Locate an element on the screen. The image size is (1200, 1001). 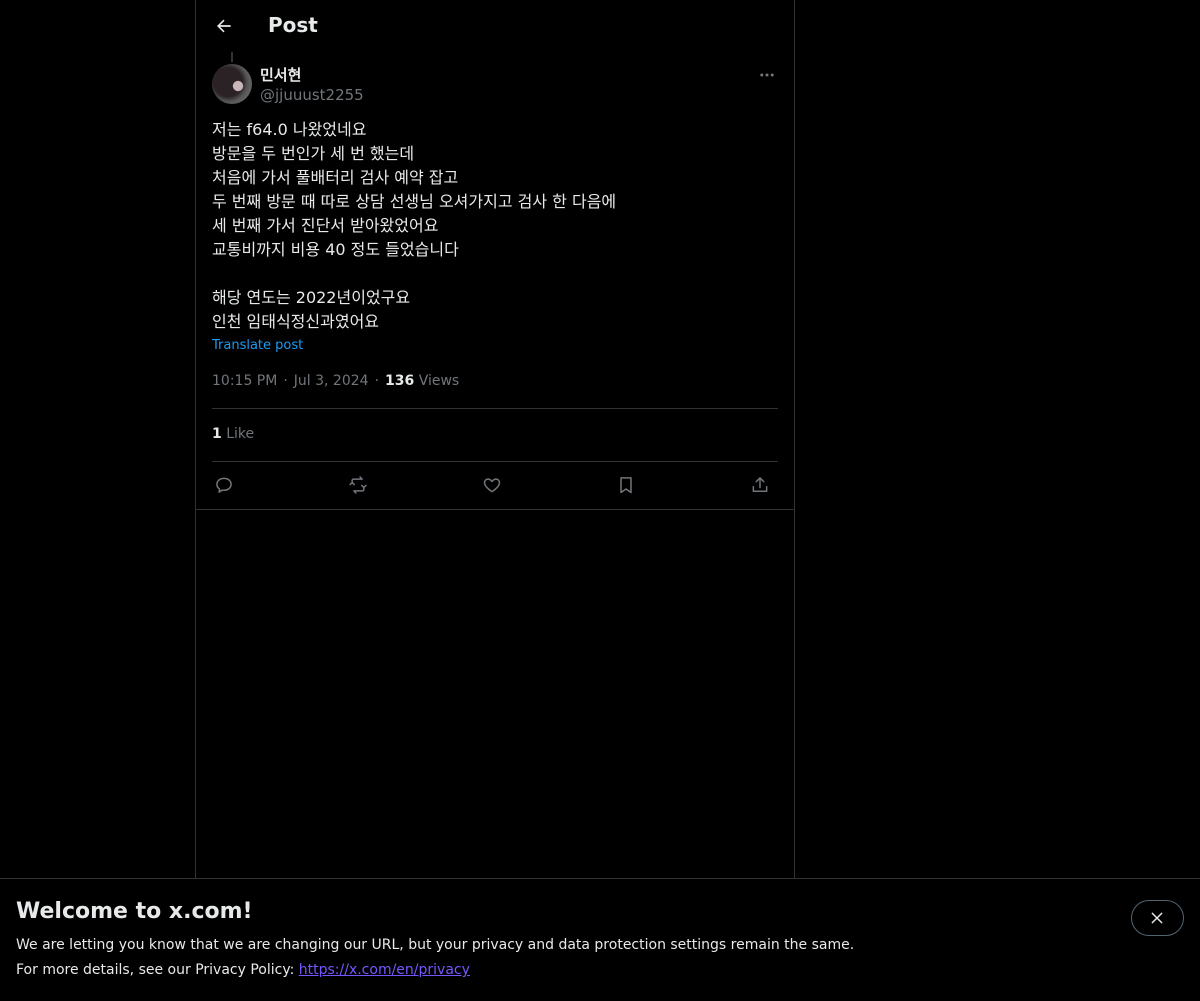
likes-summary: 1 Like is located at coordinates (233, 434).